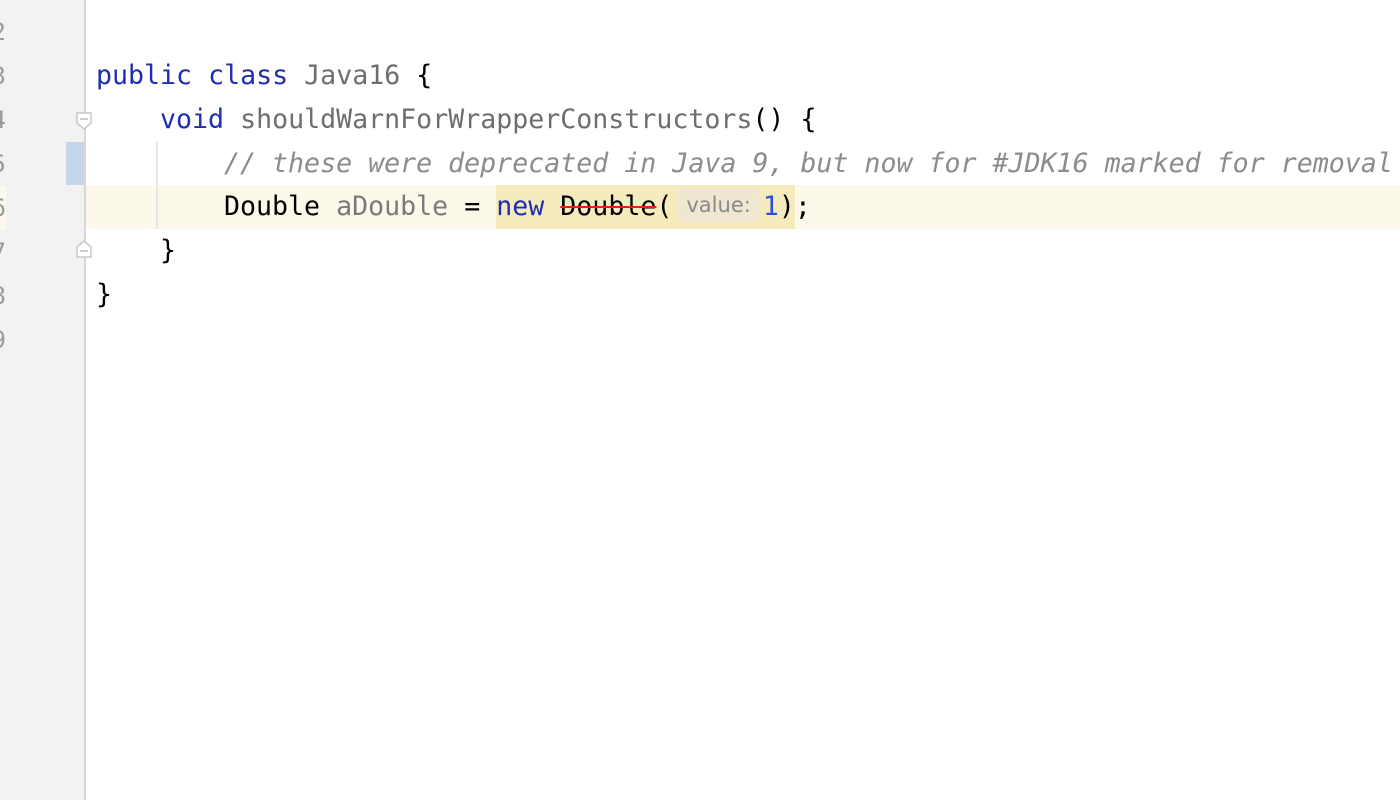 This screenshot has height=800, width=1400. Describe the element at coordinates (3, 32) in the screenshot. I see `line-number: 2` at that location.